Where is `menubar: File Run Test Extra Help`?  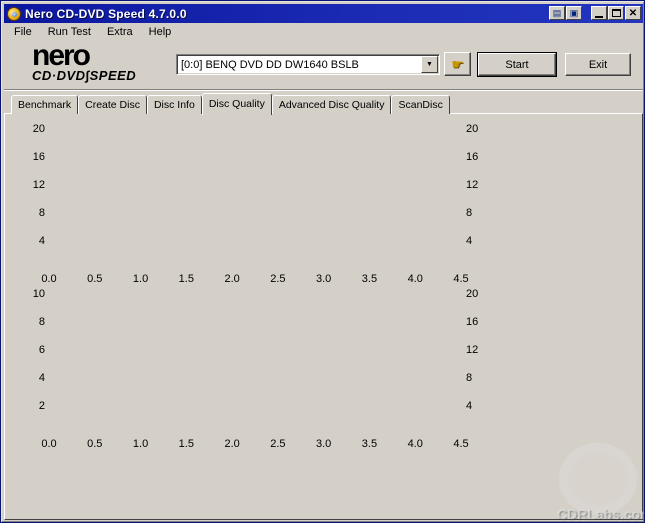
menubar: File Run Test Extra Help is located at coordinates (323, 32).